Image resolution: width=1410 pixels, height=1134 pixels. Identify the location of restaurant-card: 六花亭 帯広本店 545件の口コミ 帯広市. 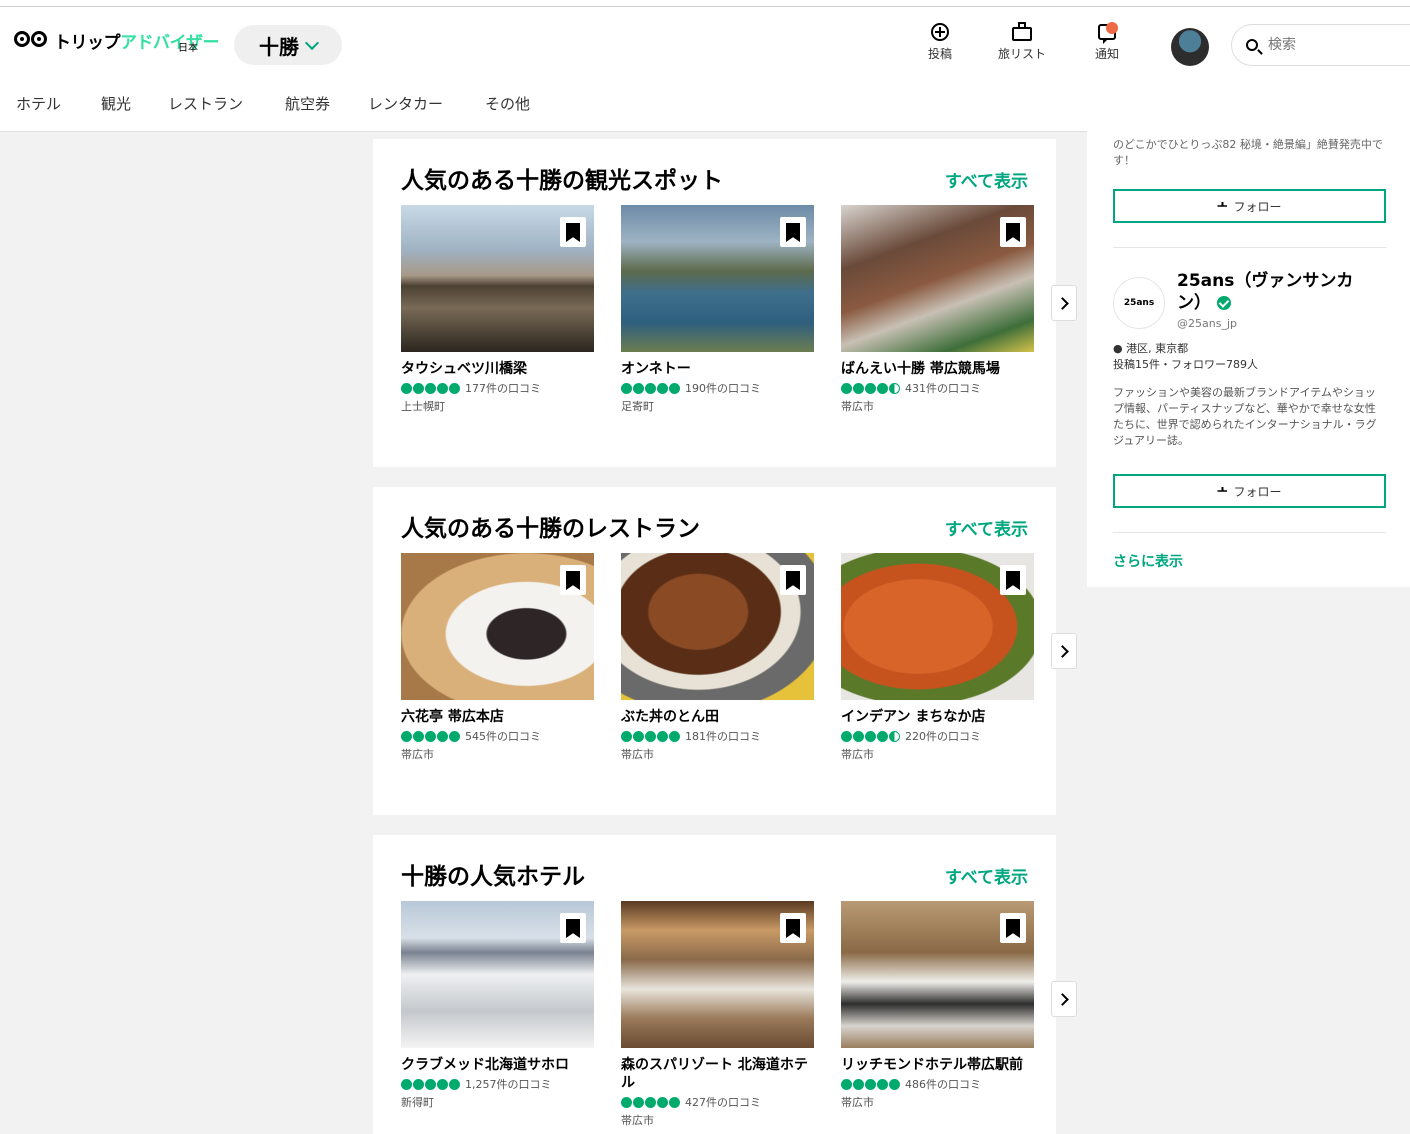
(497, 657).